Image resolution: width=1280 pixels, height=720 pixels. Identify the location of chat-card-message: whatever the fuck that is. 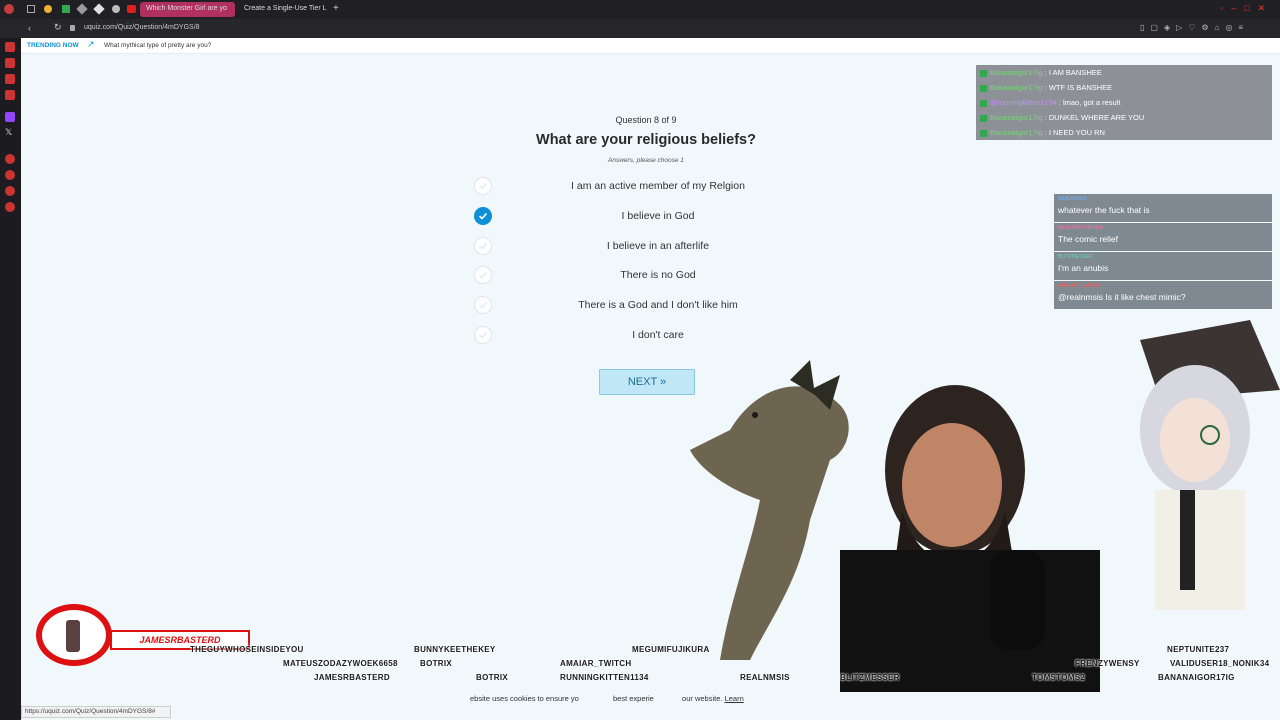
(1104, 210).